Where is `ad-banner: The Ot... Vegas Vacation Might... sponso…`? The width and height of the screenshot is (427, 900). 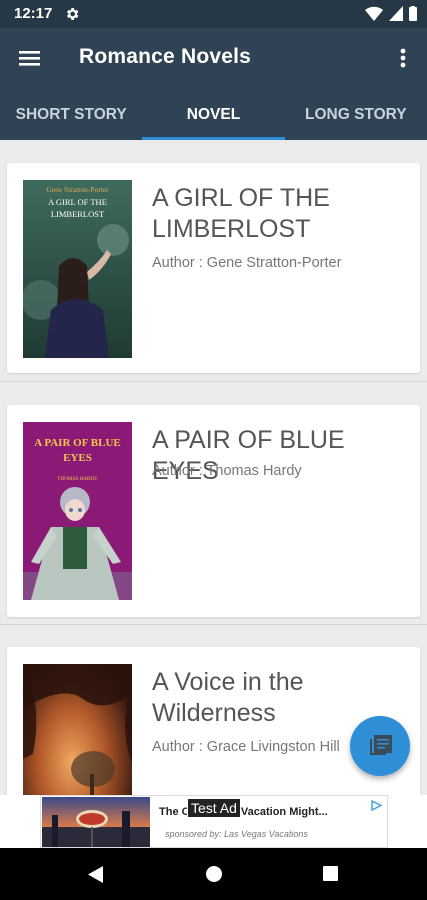 ad-banner: The Ot... Vegas Vacation Might... sponso… is located at coordinates (214, 821).